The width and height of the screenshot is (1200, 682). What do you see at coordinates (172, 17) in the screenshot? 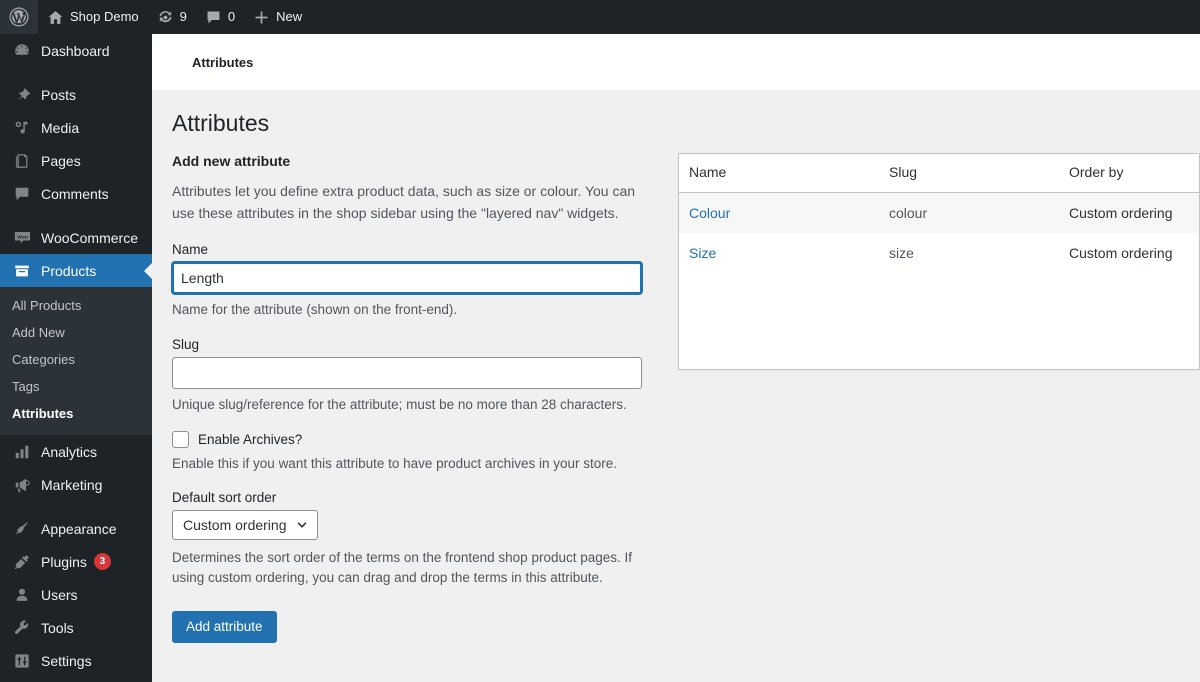
I see `updates-button: 9` at bounding box center [172, 17].